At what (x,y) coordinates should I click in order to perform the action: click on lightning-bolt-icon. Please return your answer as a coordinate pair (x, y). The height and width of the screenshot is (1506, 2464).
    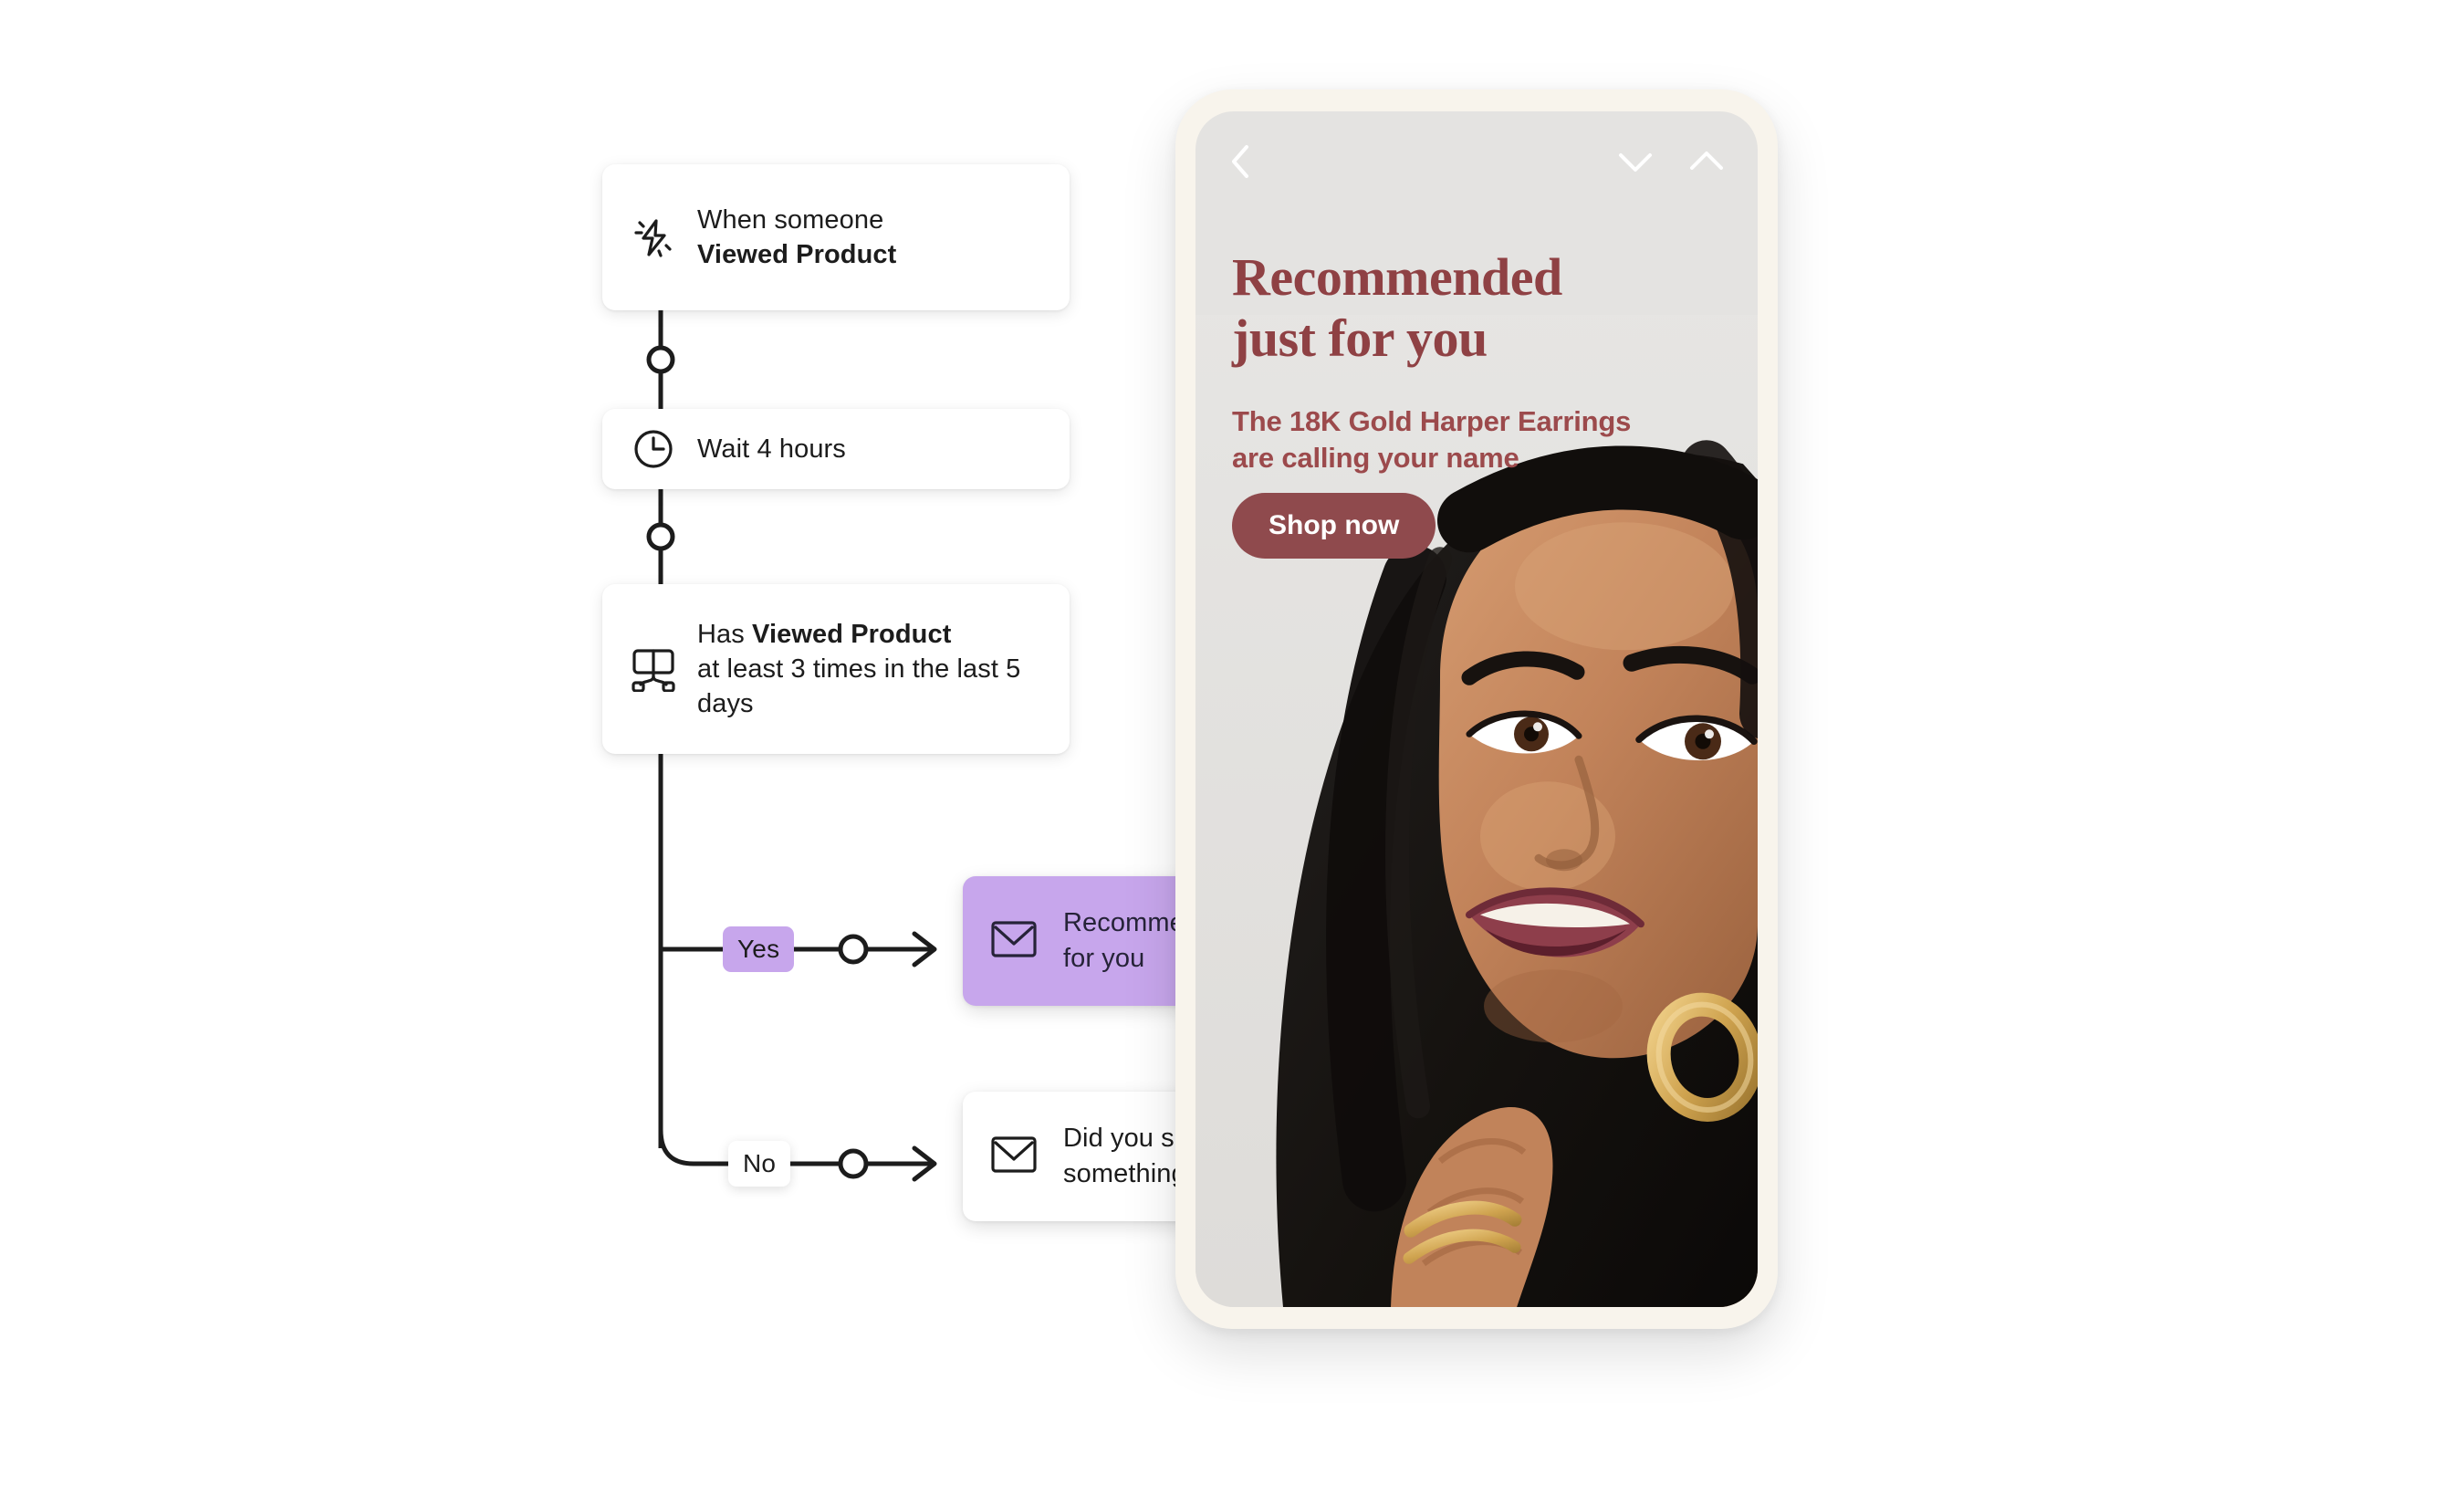
    Looking at the image, I should click on (653, 237).